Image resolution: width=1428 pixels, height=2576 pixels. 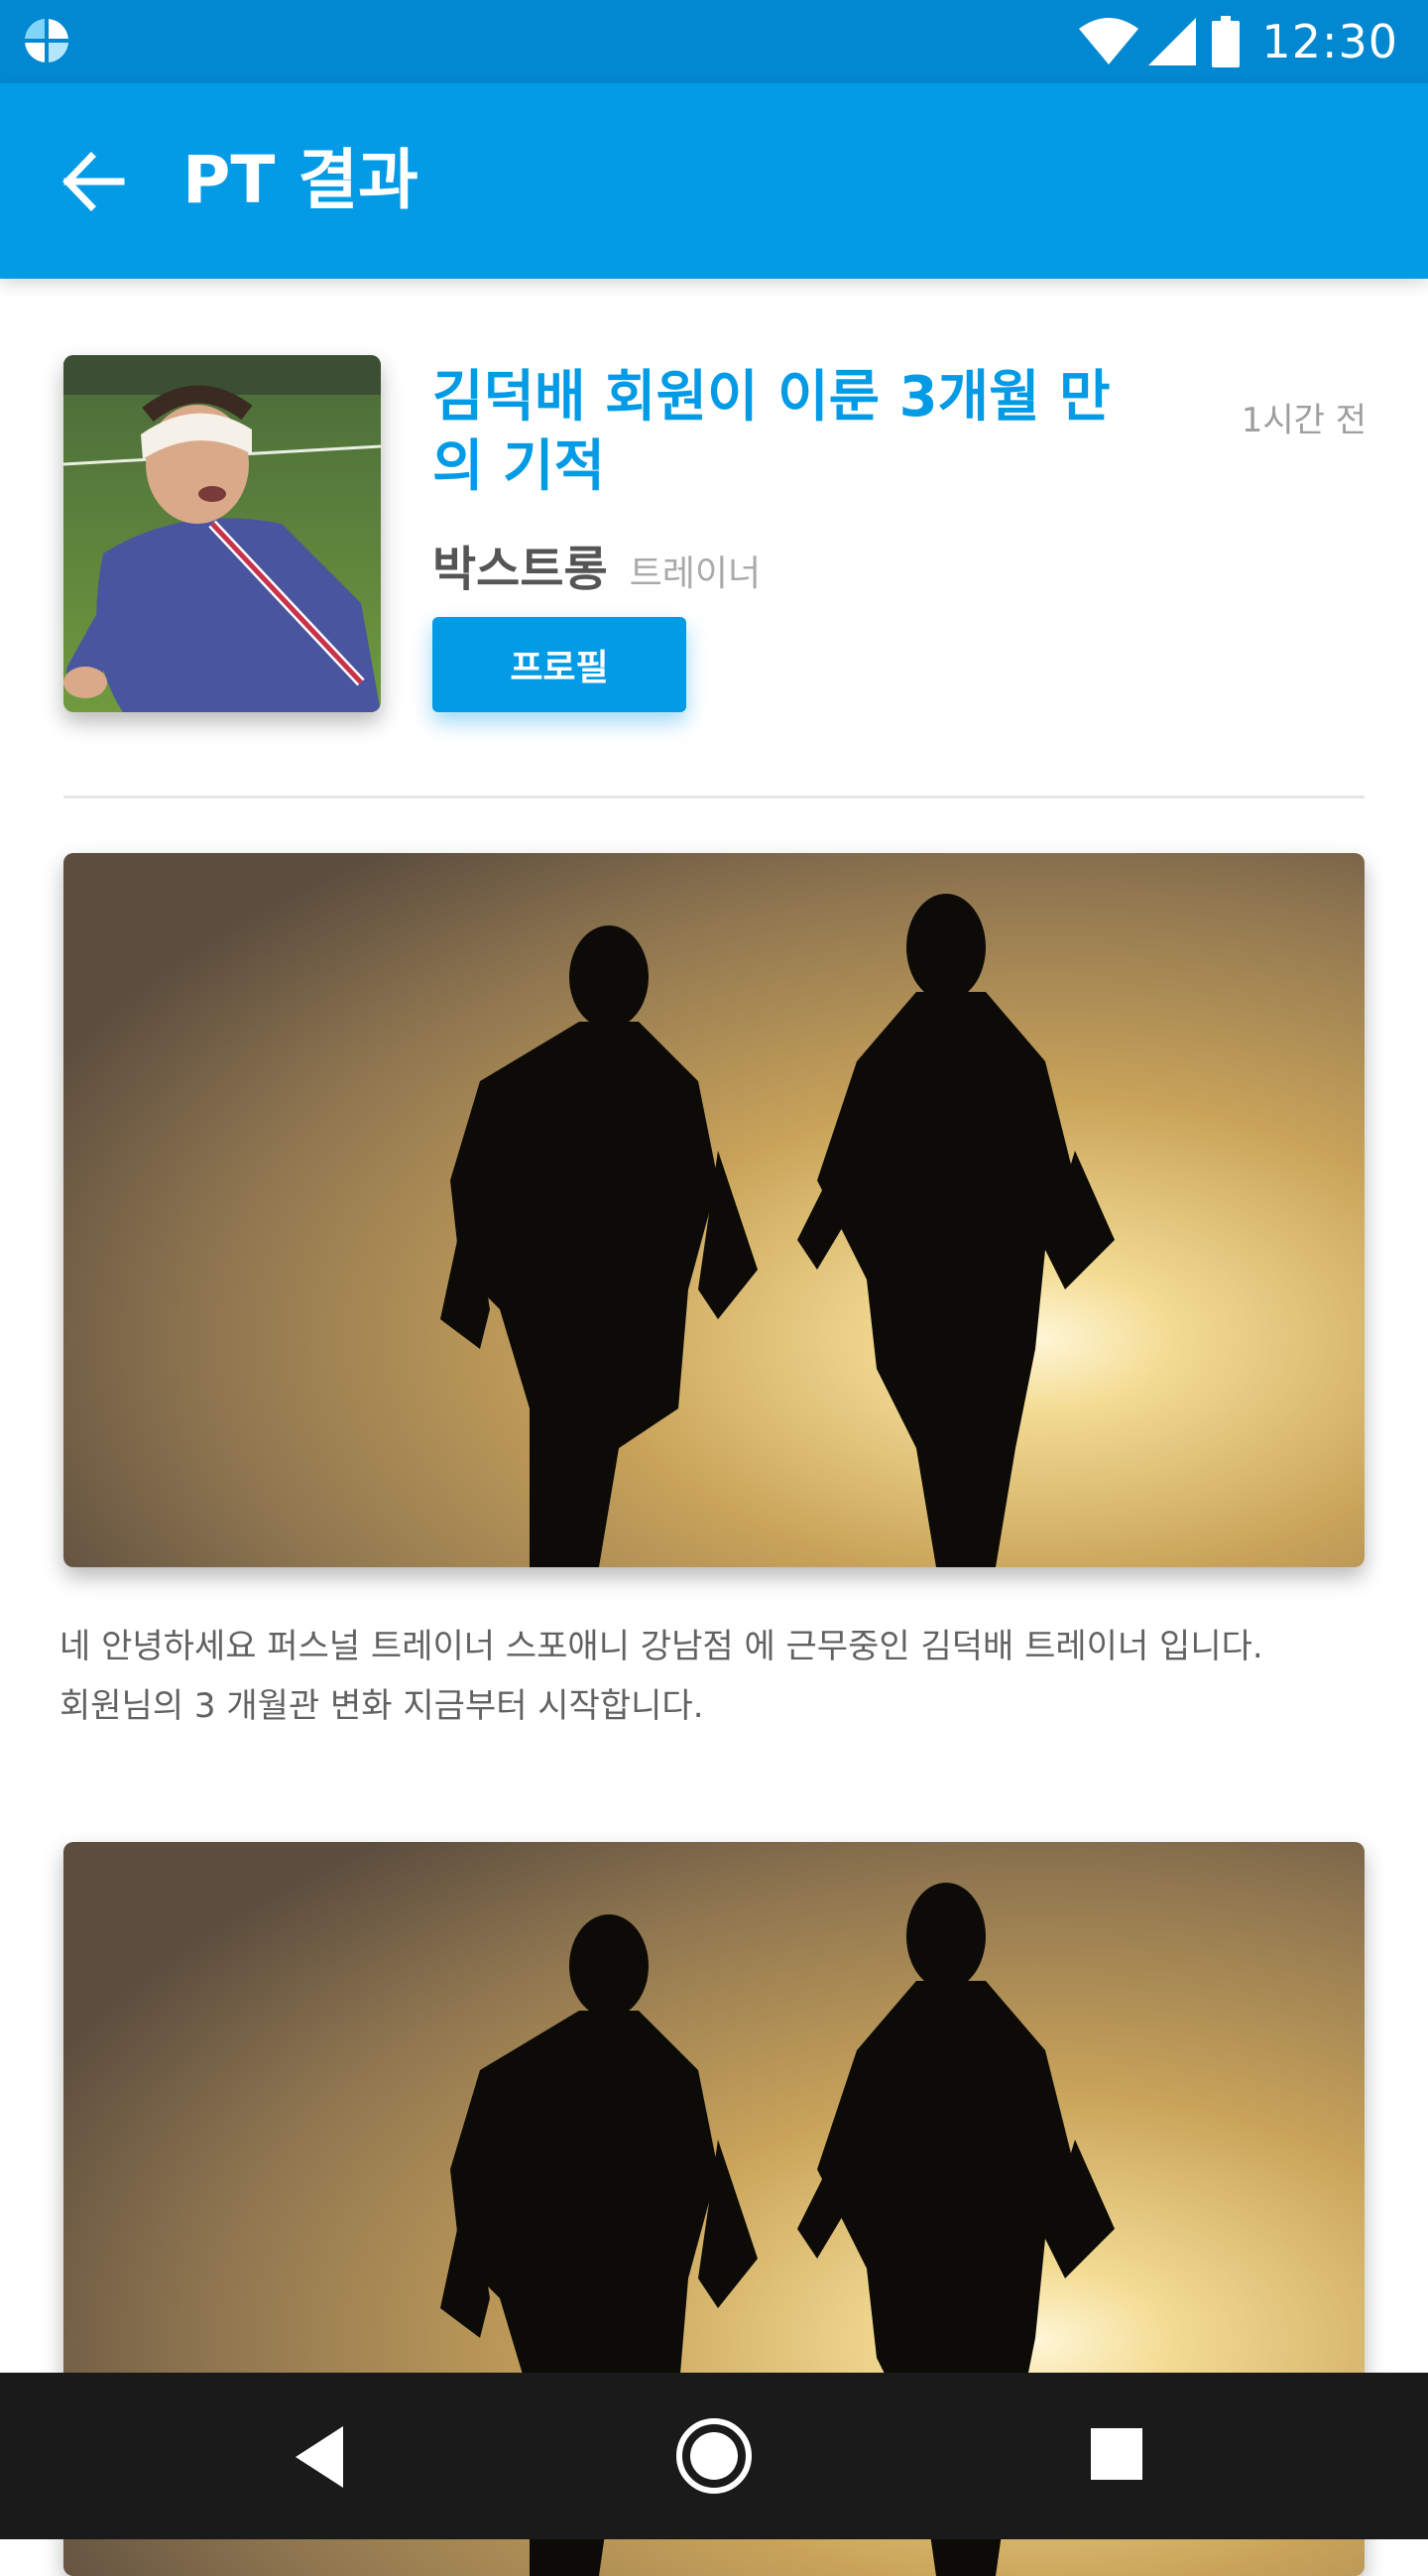 What do you see at coordinates (559, 664) in the screenshot?
I see `profile-button: 프로필` at bounding box center [559, 664].